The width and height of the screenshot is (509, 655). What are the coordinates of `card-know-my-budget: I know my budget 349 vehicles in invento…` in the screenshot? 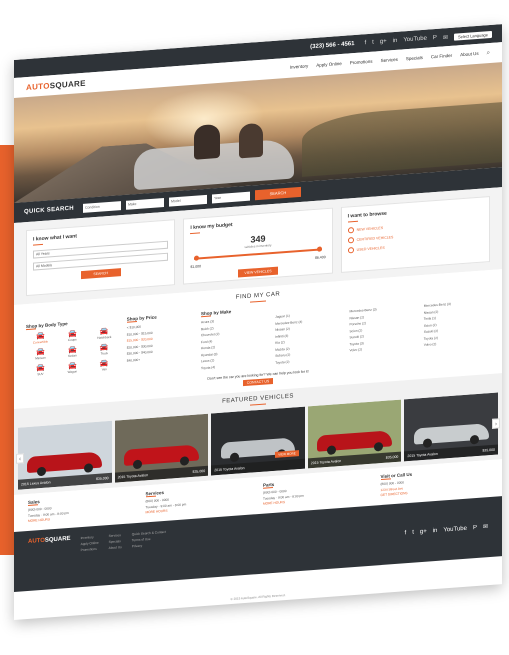 It's located at (258, 246).